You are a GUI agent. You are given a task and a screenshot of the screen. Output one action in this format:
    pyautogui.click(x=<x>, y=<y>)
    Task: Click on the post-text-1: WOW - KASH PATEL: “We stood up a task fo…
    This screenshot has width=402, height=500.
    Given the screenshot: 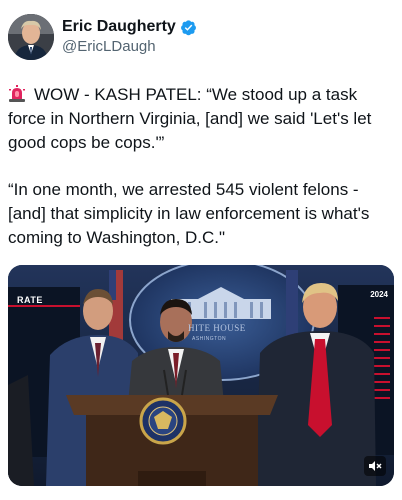 What is the action you would take?
    pyautogui.click(x=190, y=118)
    